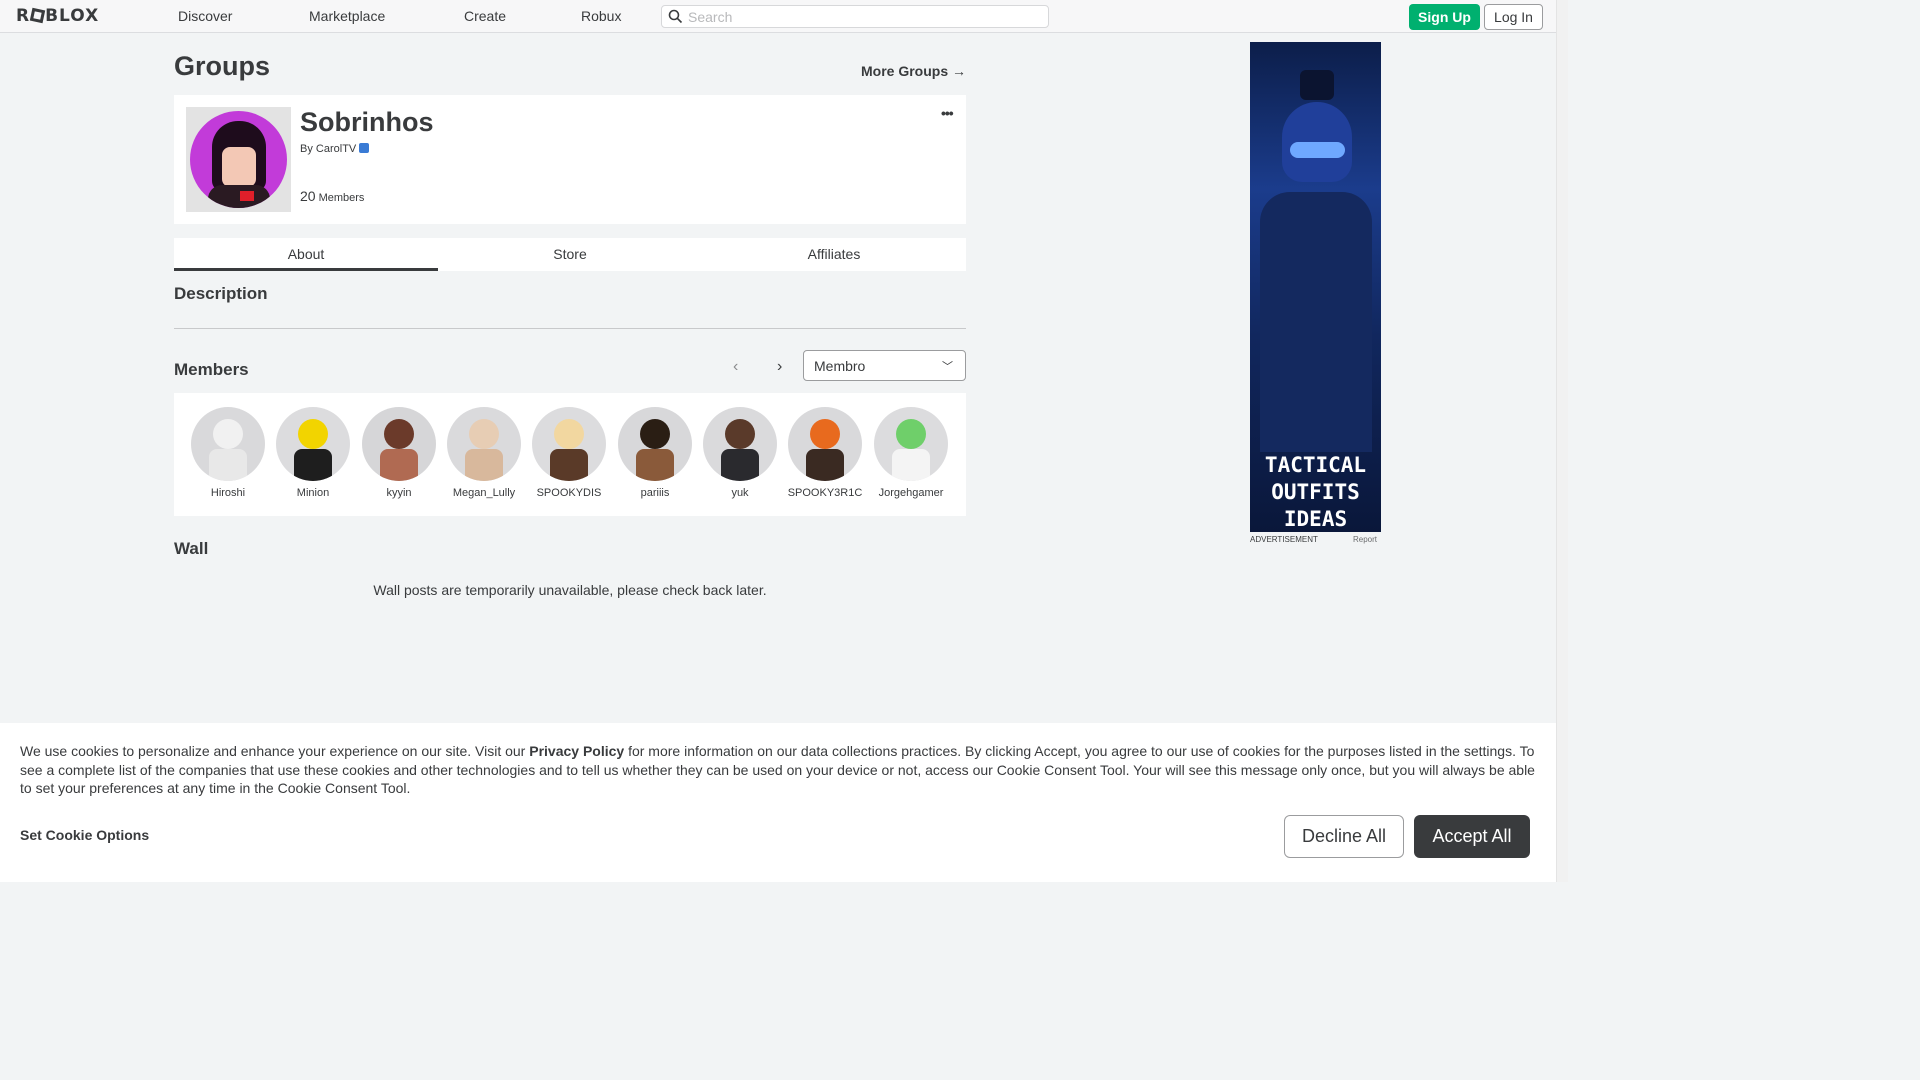 This screenshot has height=1080, width=1920. Describe the element at coordinates (863, 17) in the screenshot. I see `search-input` at that location.